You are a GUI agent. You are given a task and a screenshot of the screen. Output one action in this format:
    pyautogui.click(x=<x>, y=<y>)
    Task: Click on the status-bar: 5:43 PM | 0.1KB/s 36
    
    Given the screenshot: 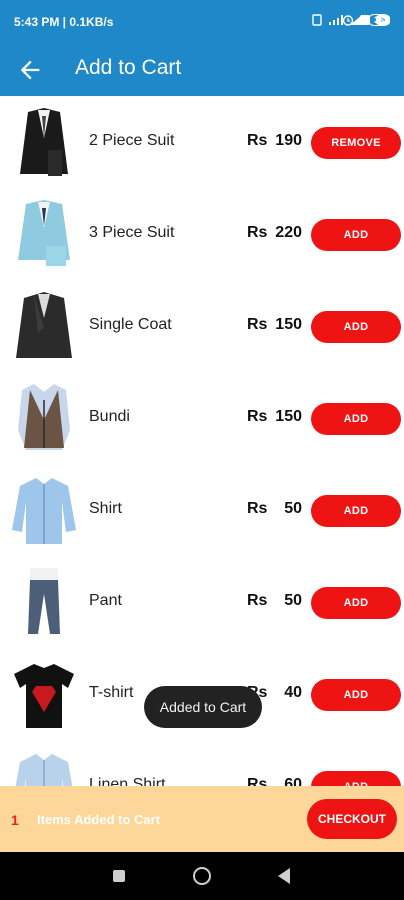 What is the action you would take?
    pyautogui.click(x=202, y=22)
    